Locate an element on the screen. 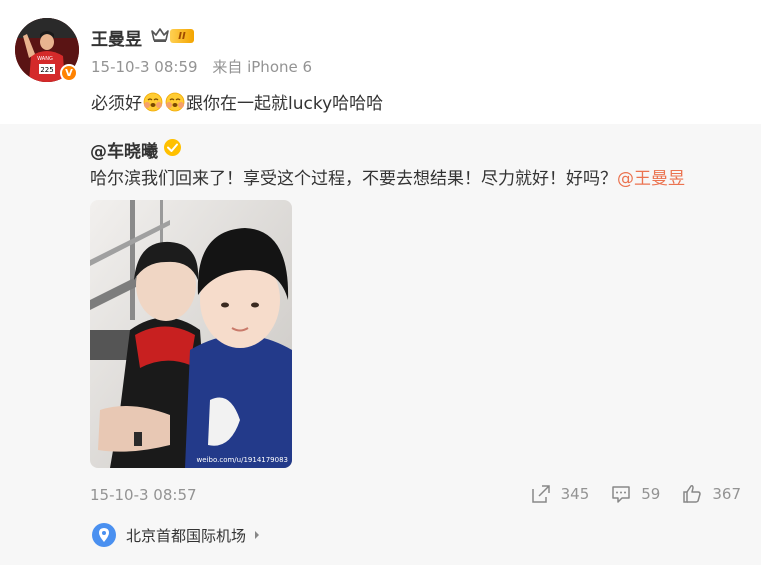 This screenshot has height=565, width=761. post-meta: 15-10-3 08:59 来自 iPhone 6 is located at coordinates (201, 66).